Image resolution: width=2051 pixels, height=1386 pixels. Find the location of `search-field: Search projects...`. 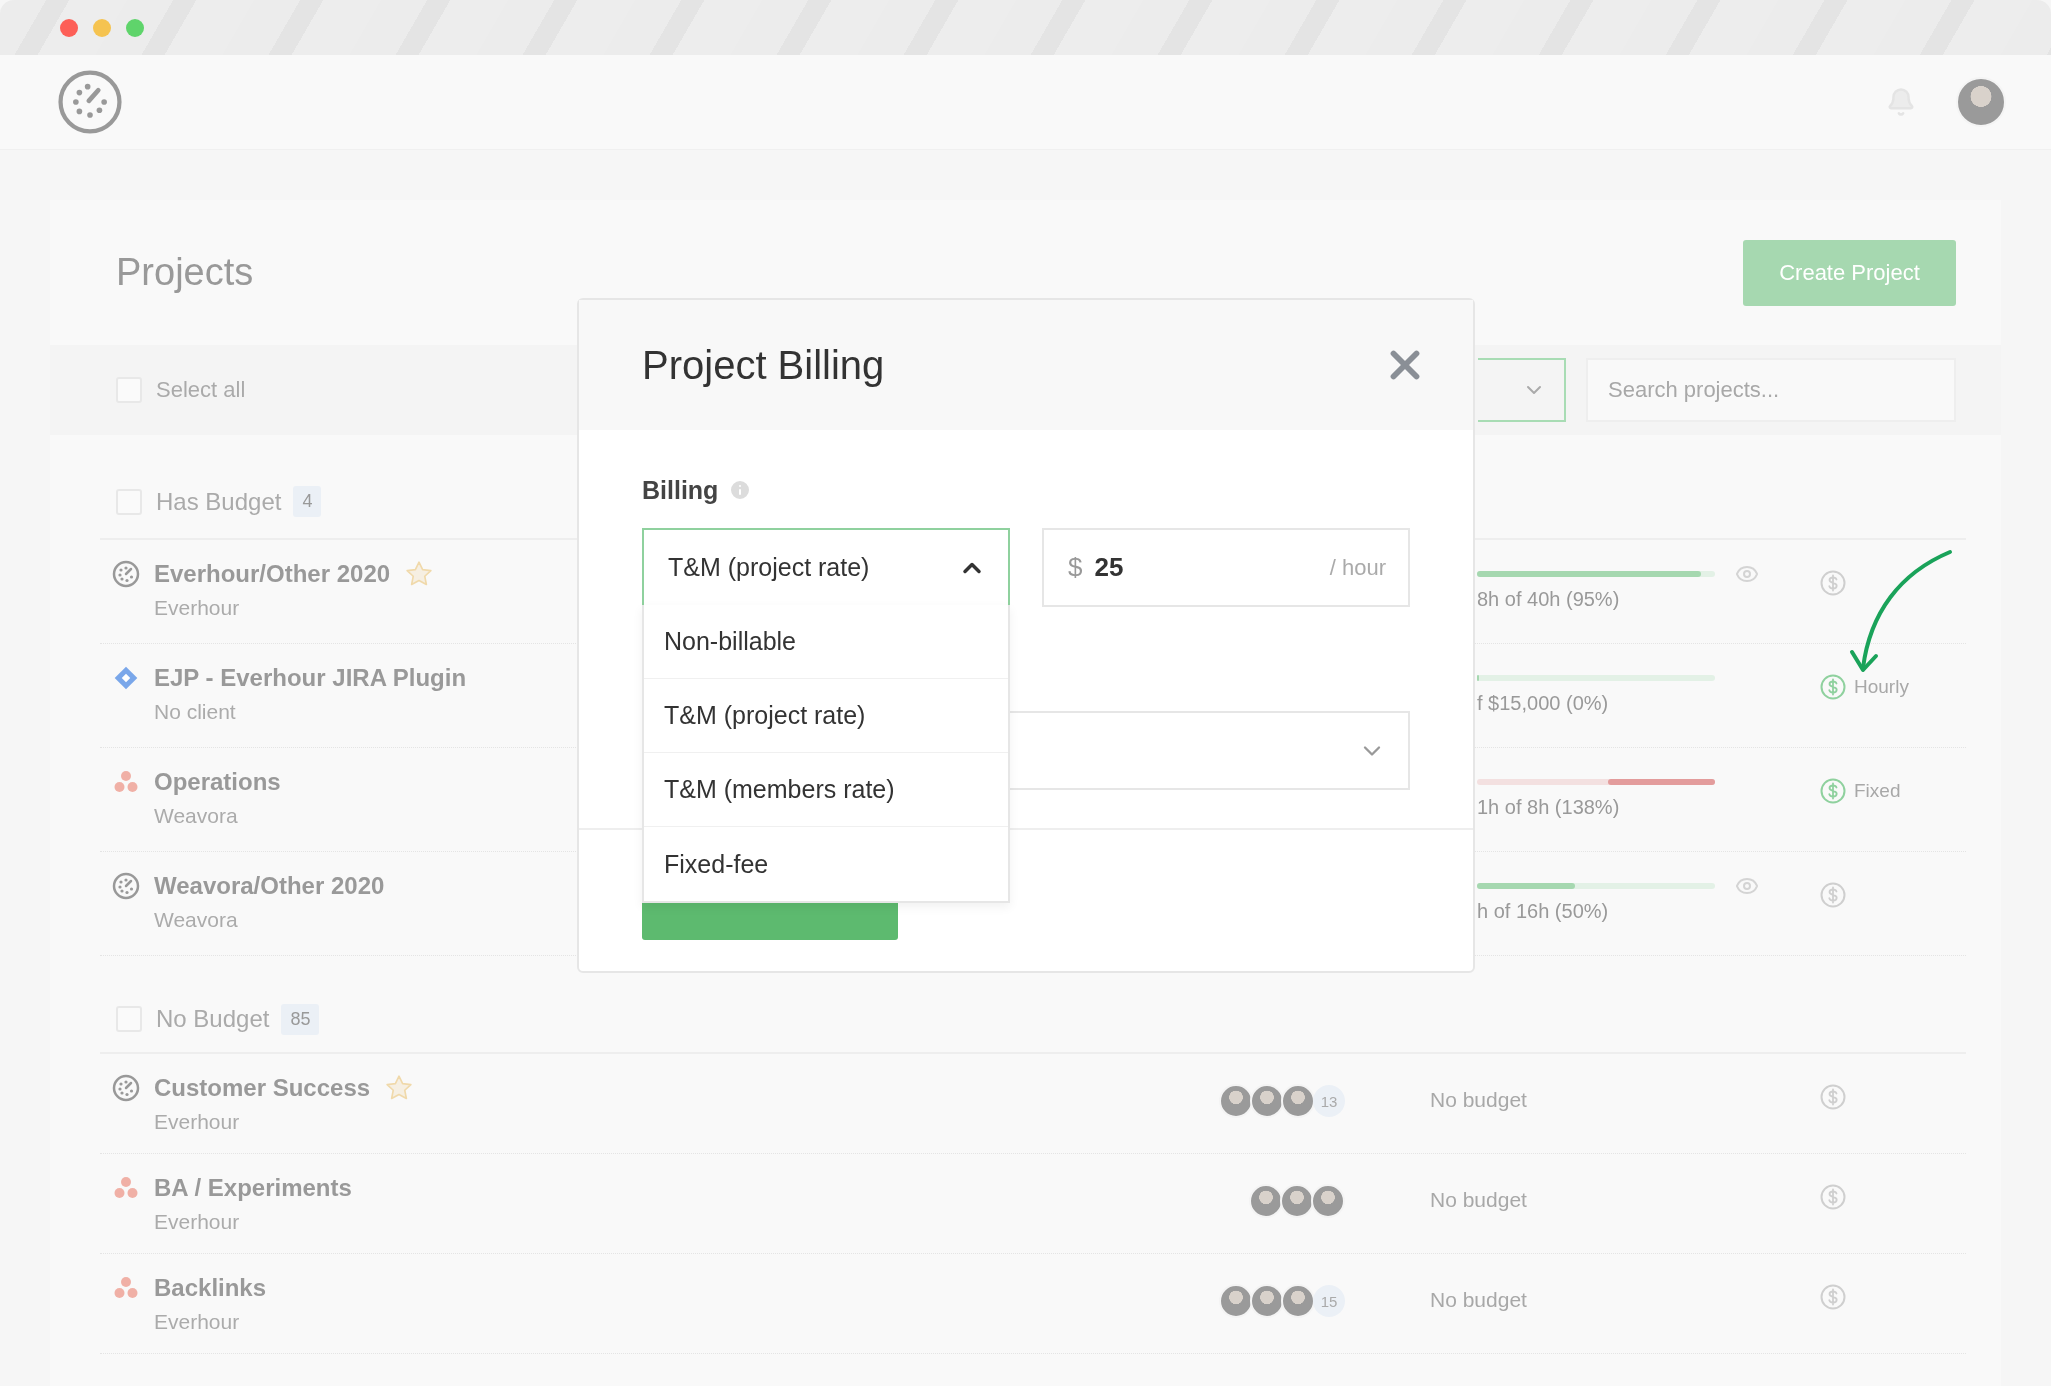

search-field: Search projects... is located at coordinates (1771, 390).